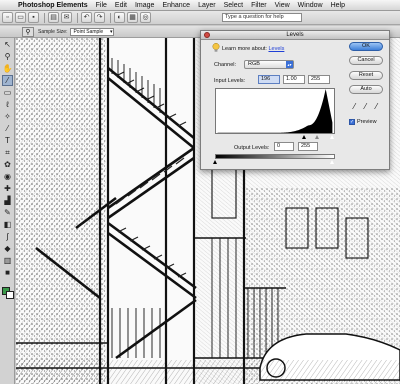 Image resolution: width=400 pixels, height=384 pixels. Describe the element at coordinates (275, 156) in the screenshot. I see `output-gradient-bar` at that location.